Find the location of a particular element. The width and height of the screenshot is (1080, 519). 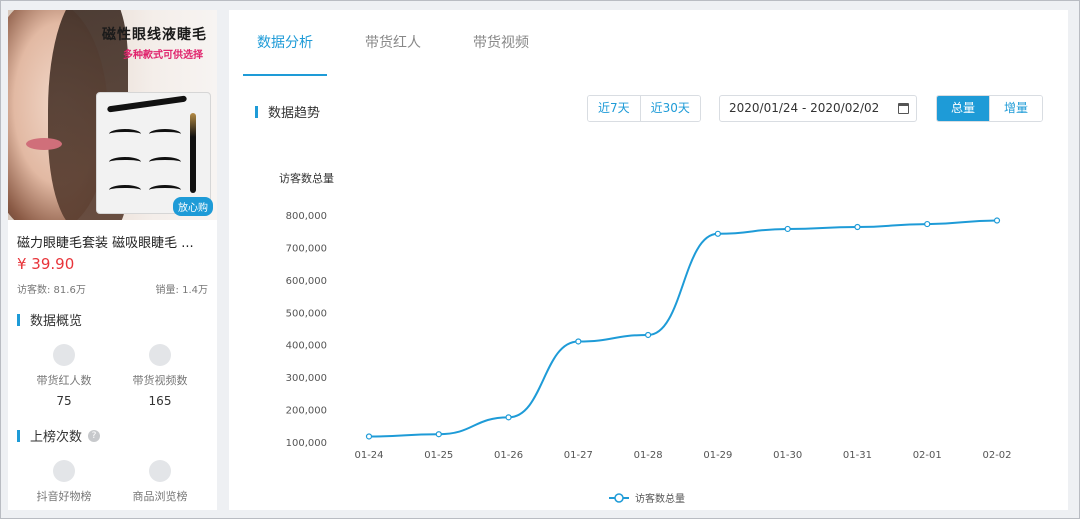

visitor-count: 访客数: 81.6万 is located at coordinates (51, 290).